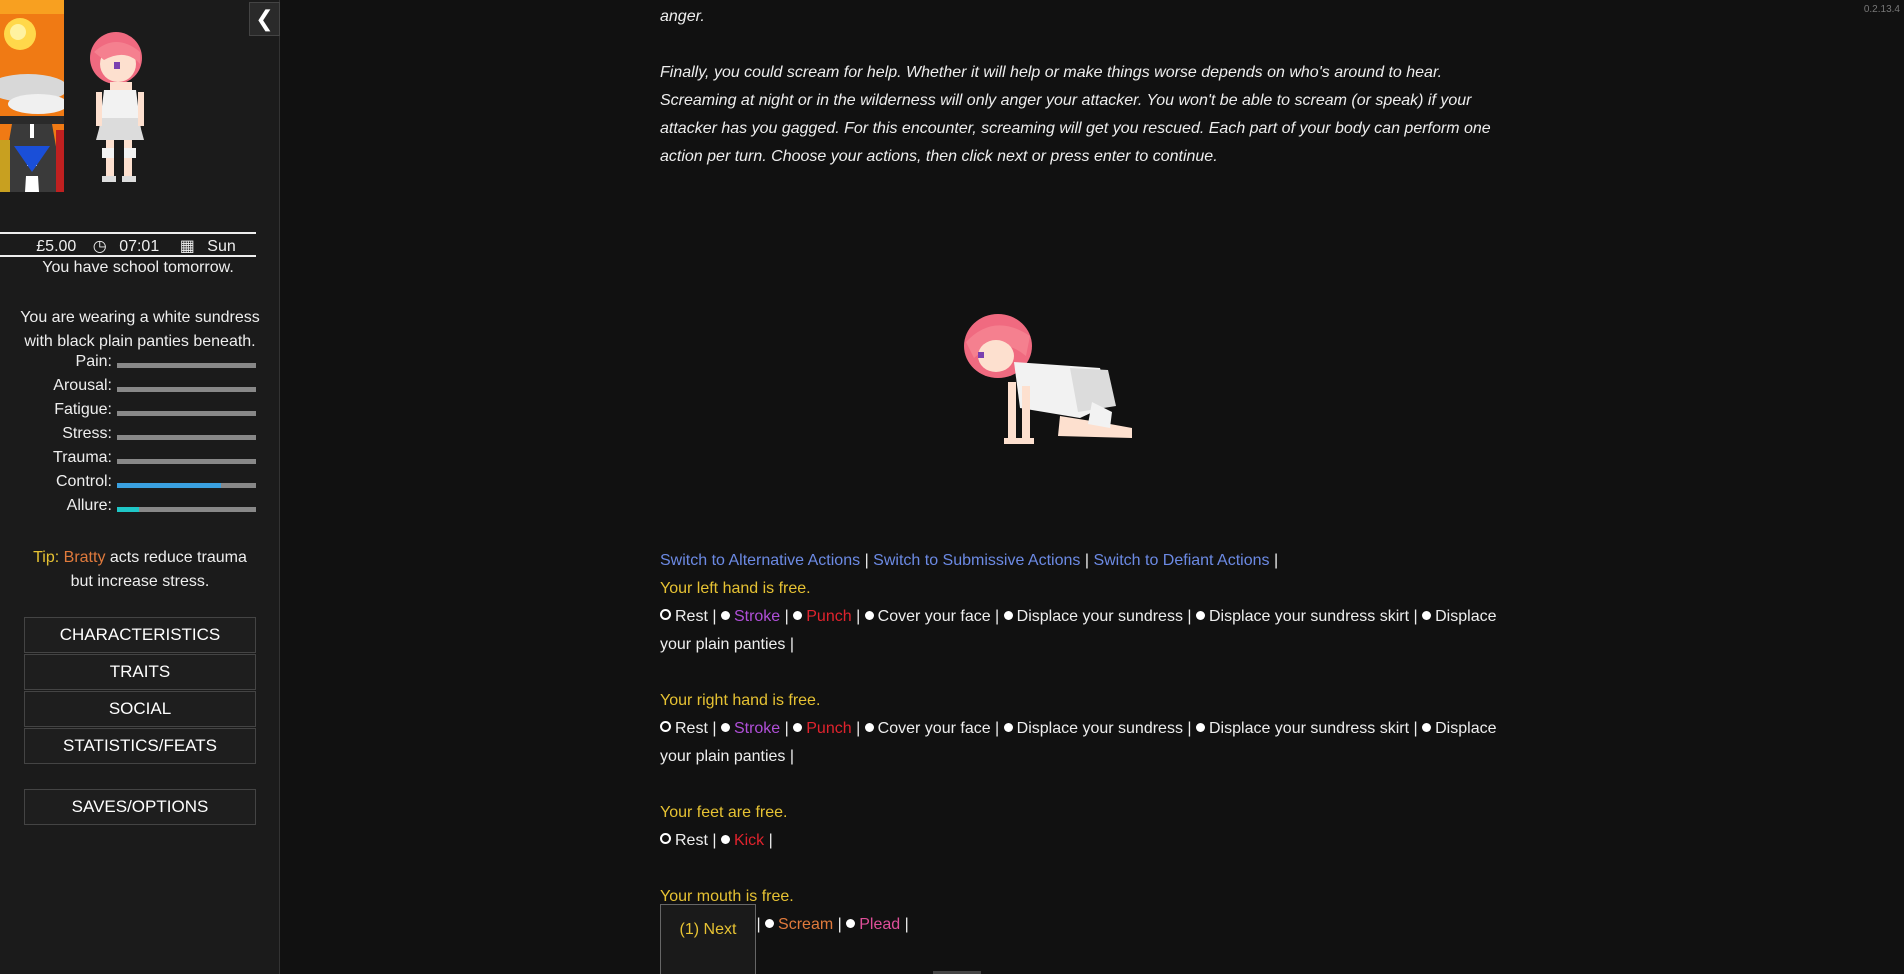  What do you see at coordinates (1466, 728) in the screenshot?
I see `option-label: Displace` at bounding box center [1466, 728].